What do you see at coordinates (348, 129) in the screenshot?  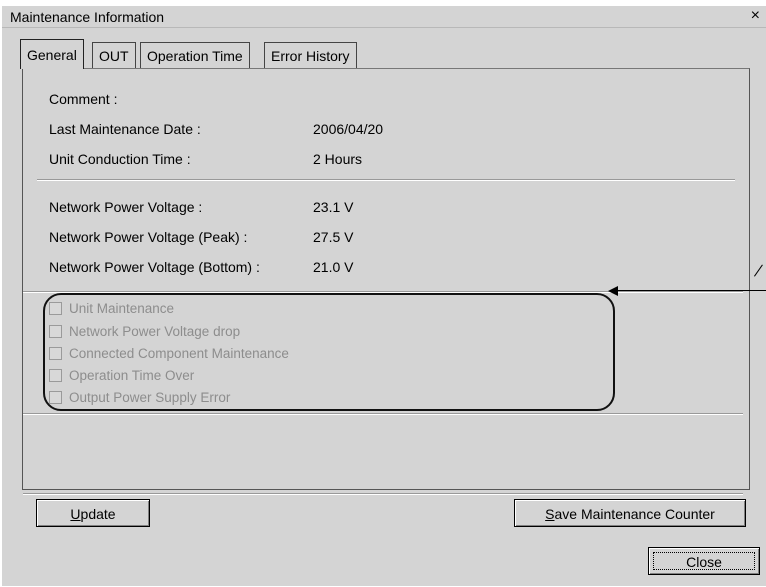 I see `last-maintenance-date-value: 2006/04/20` at bounding box center [348, 129].